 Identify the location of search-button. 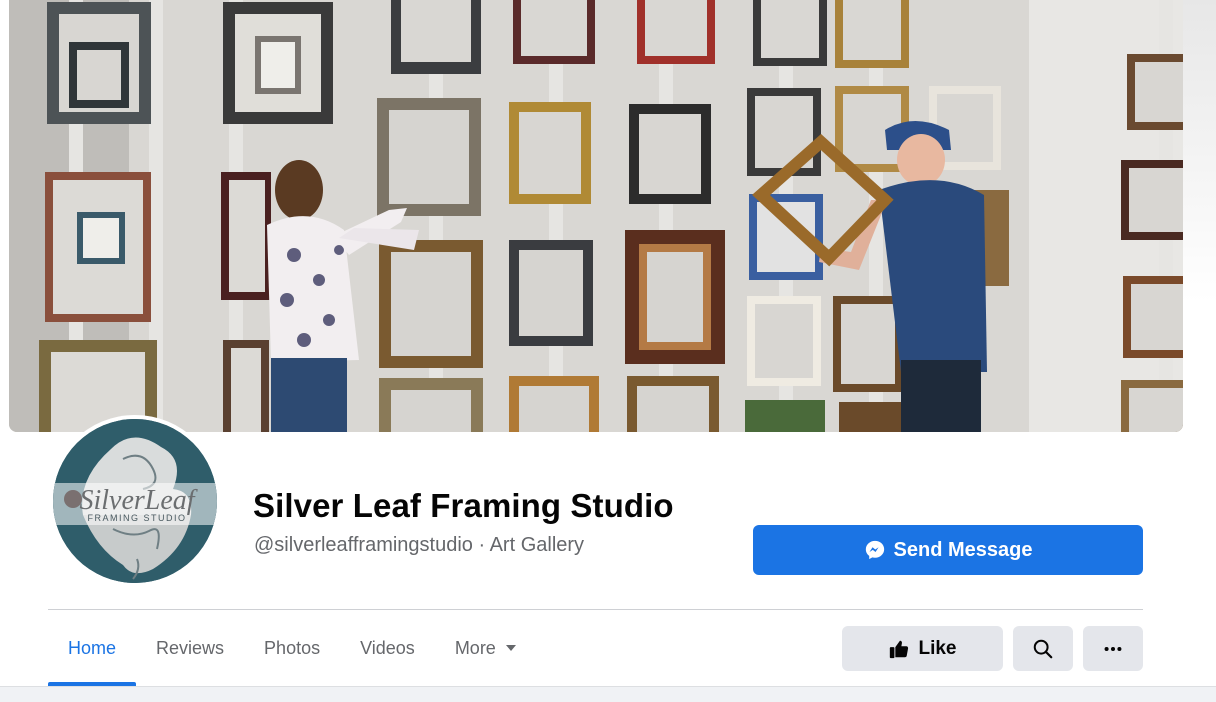
(1043, 648).